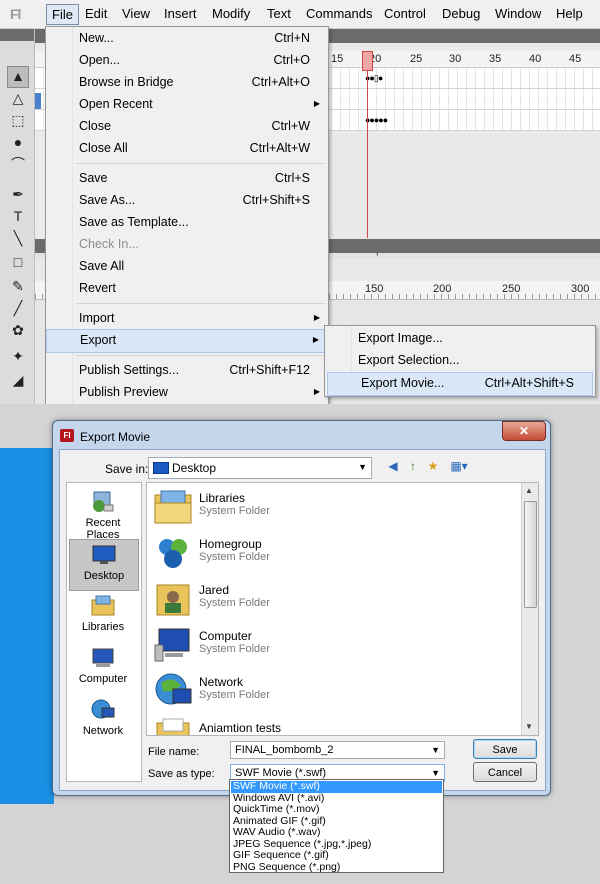 This screenshot has height=884, width=600. I want to click on list-item: Aniamtion tests, so click(333, 725).